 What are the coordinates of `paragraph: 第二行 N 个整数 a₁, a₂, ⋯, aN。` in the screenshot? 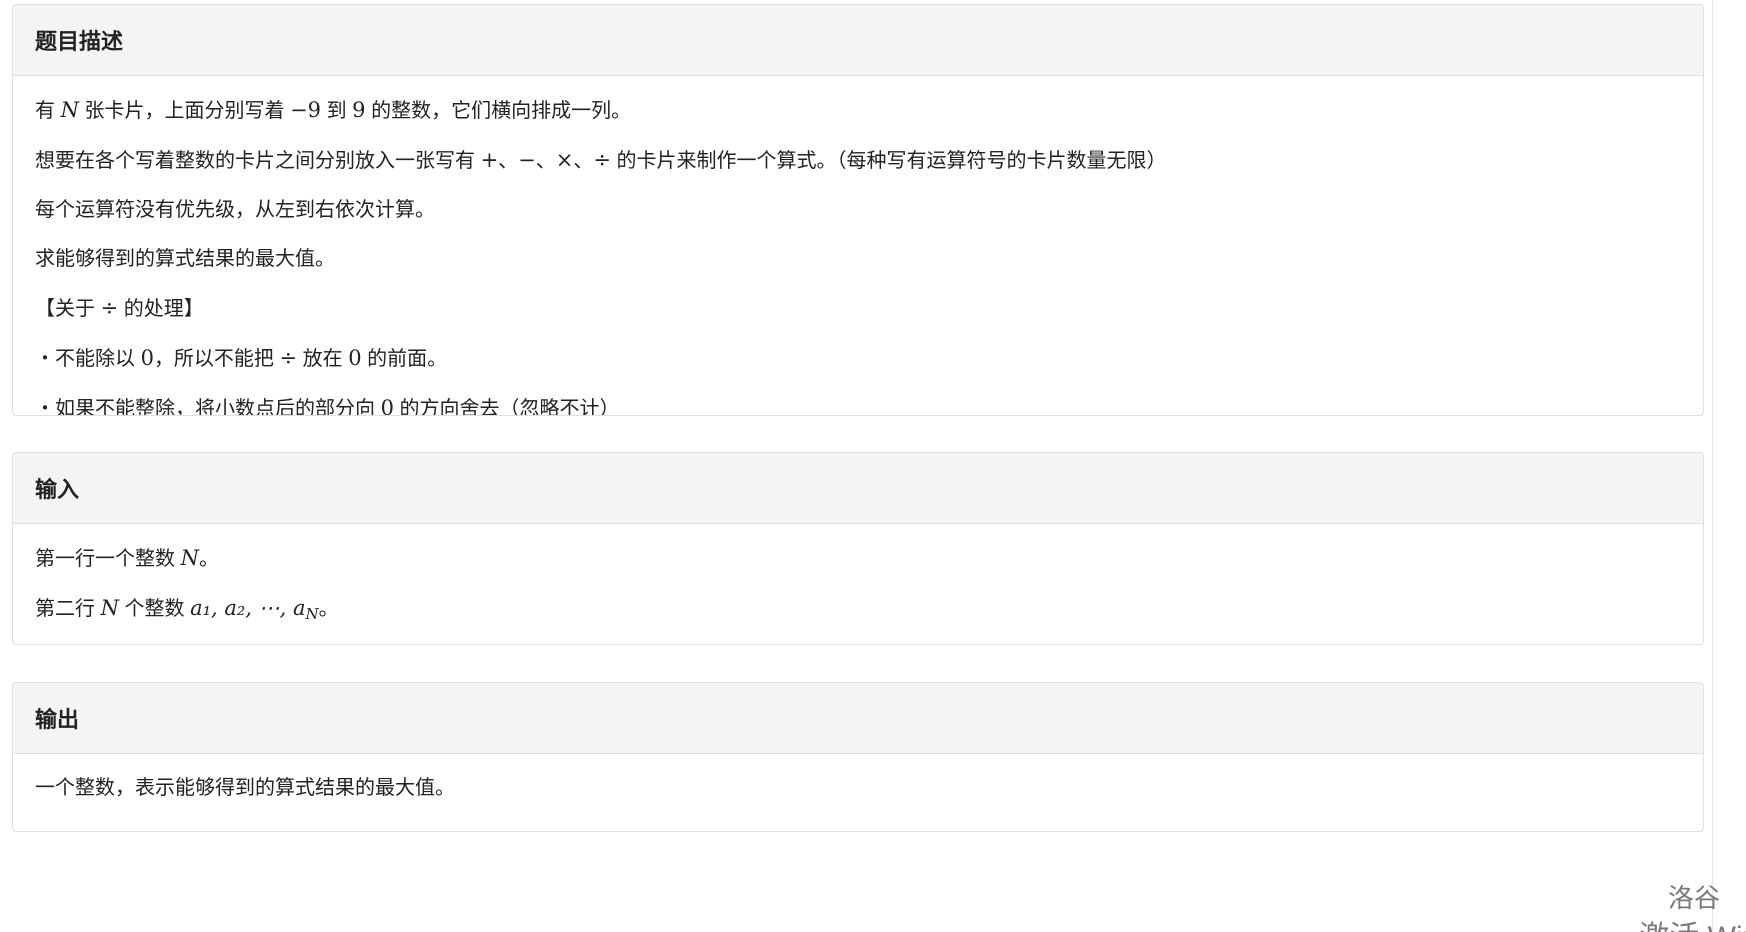 It's located at (858, 611).